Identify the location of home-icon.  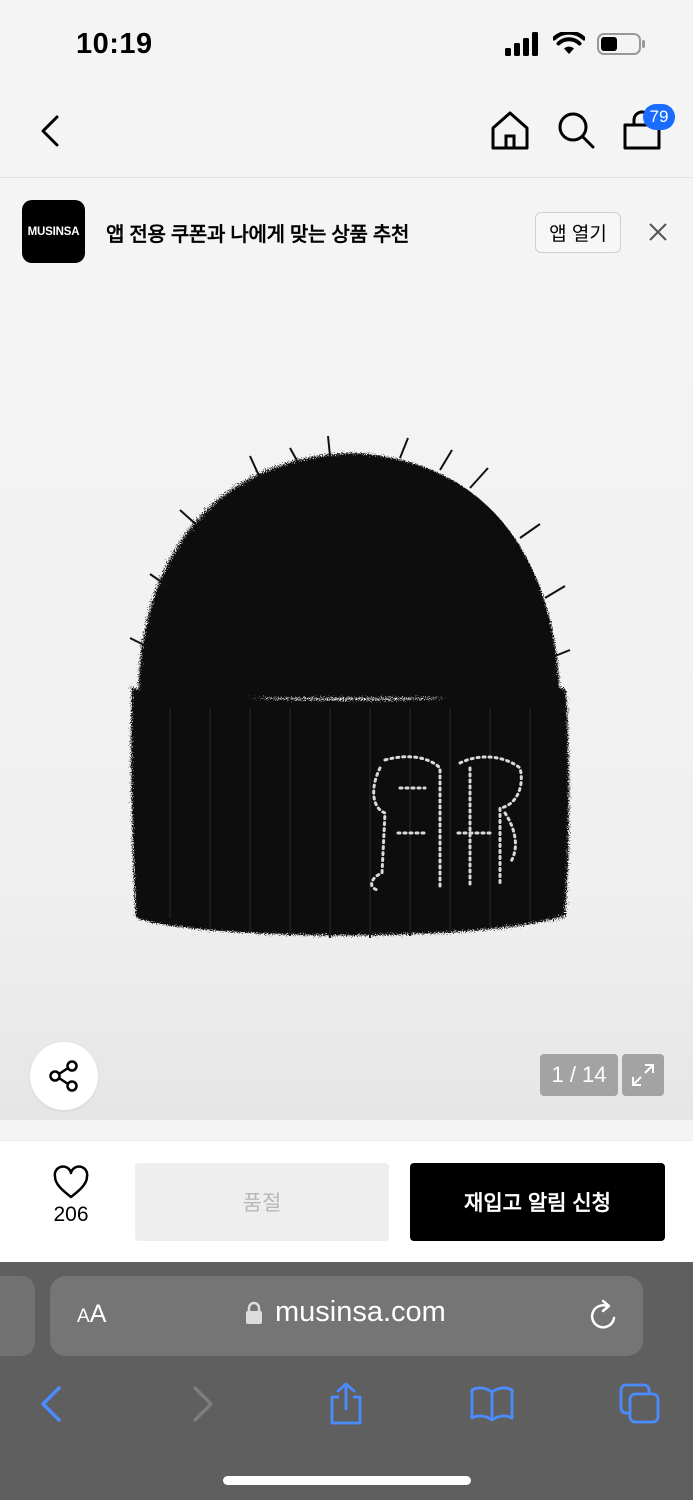
(510, 130).